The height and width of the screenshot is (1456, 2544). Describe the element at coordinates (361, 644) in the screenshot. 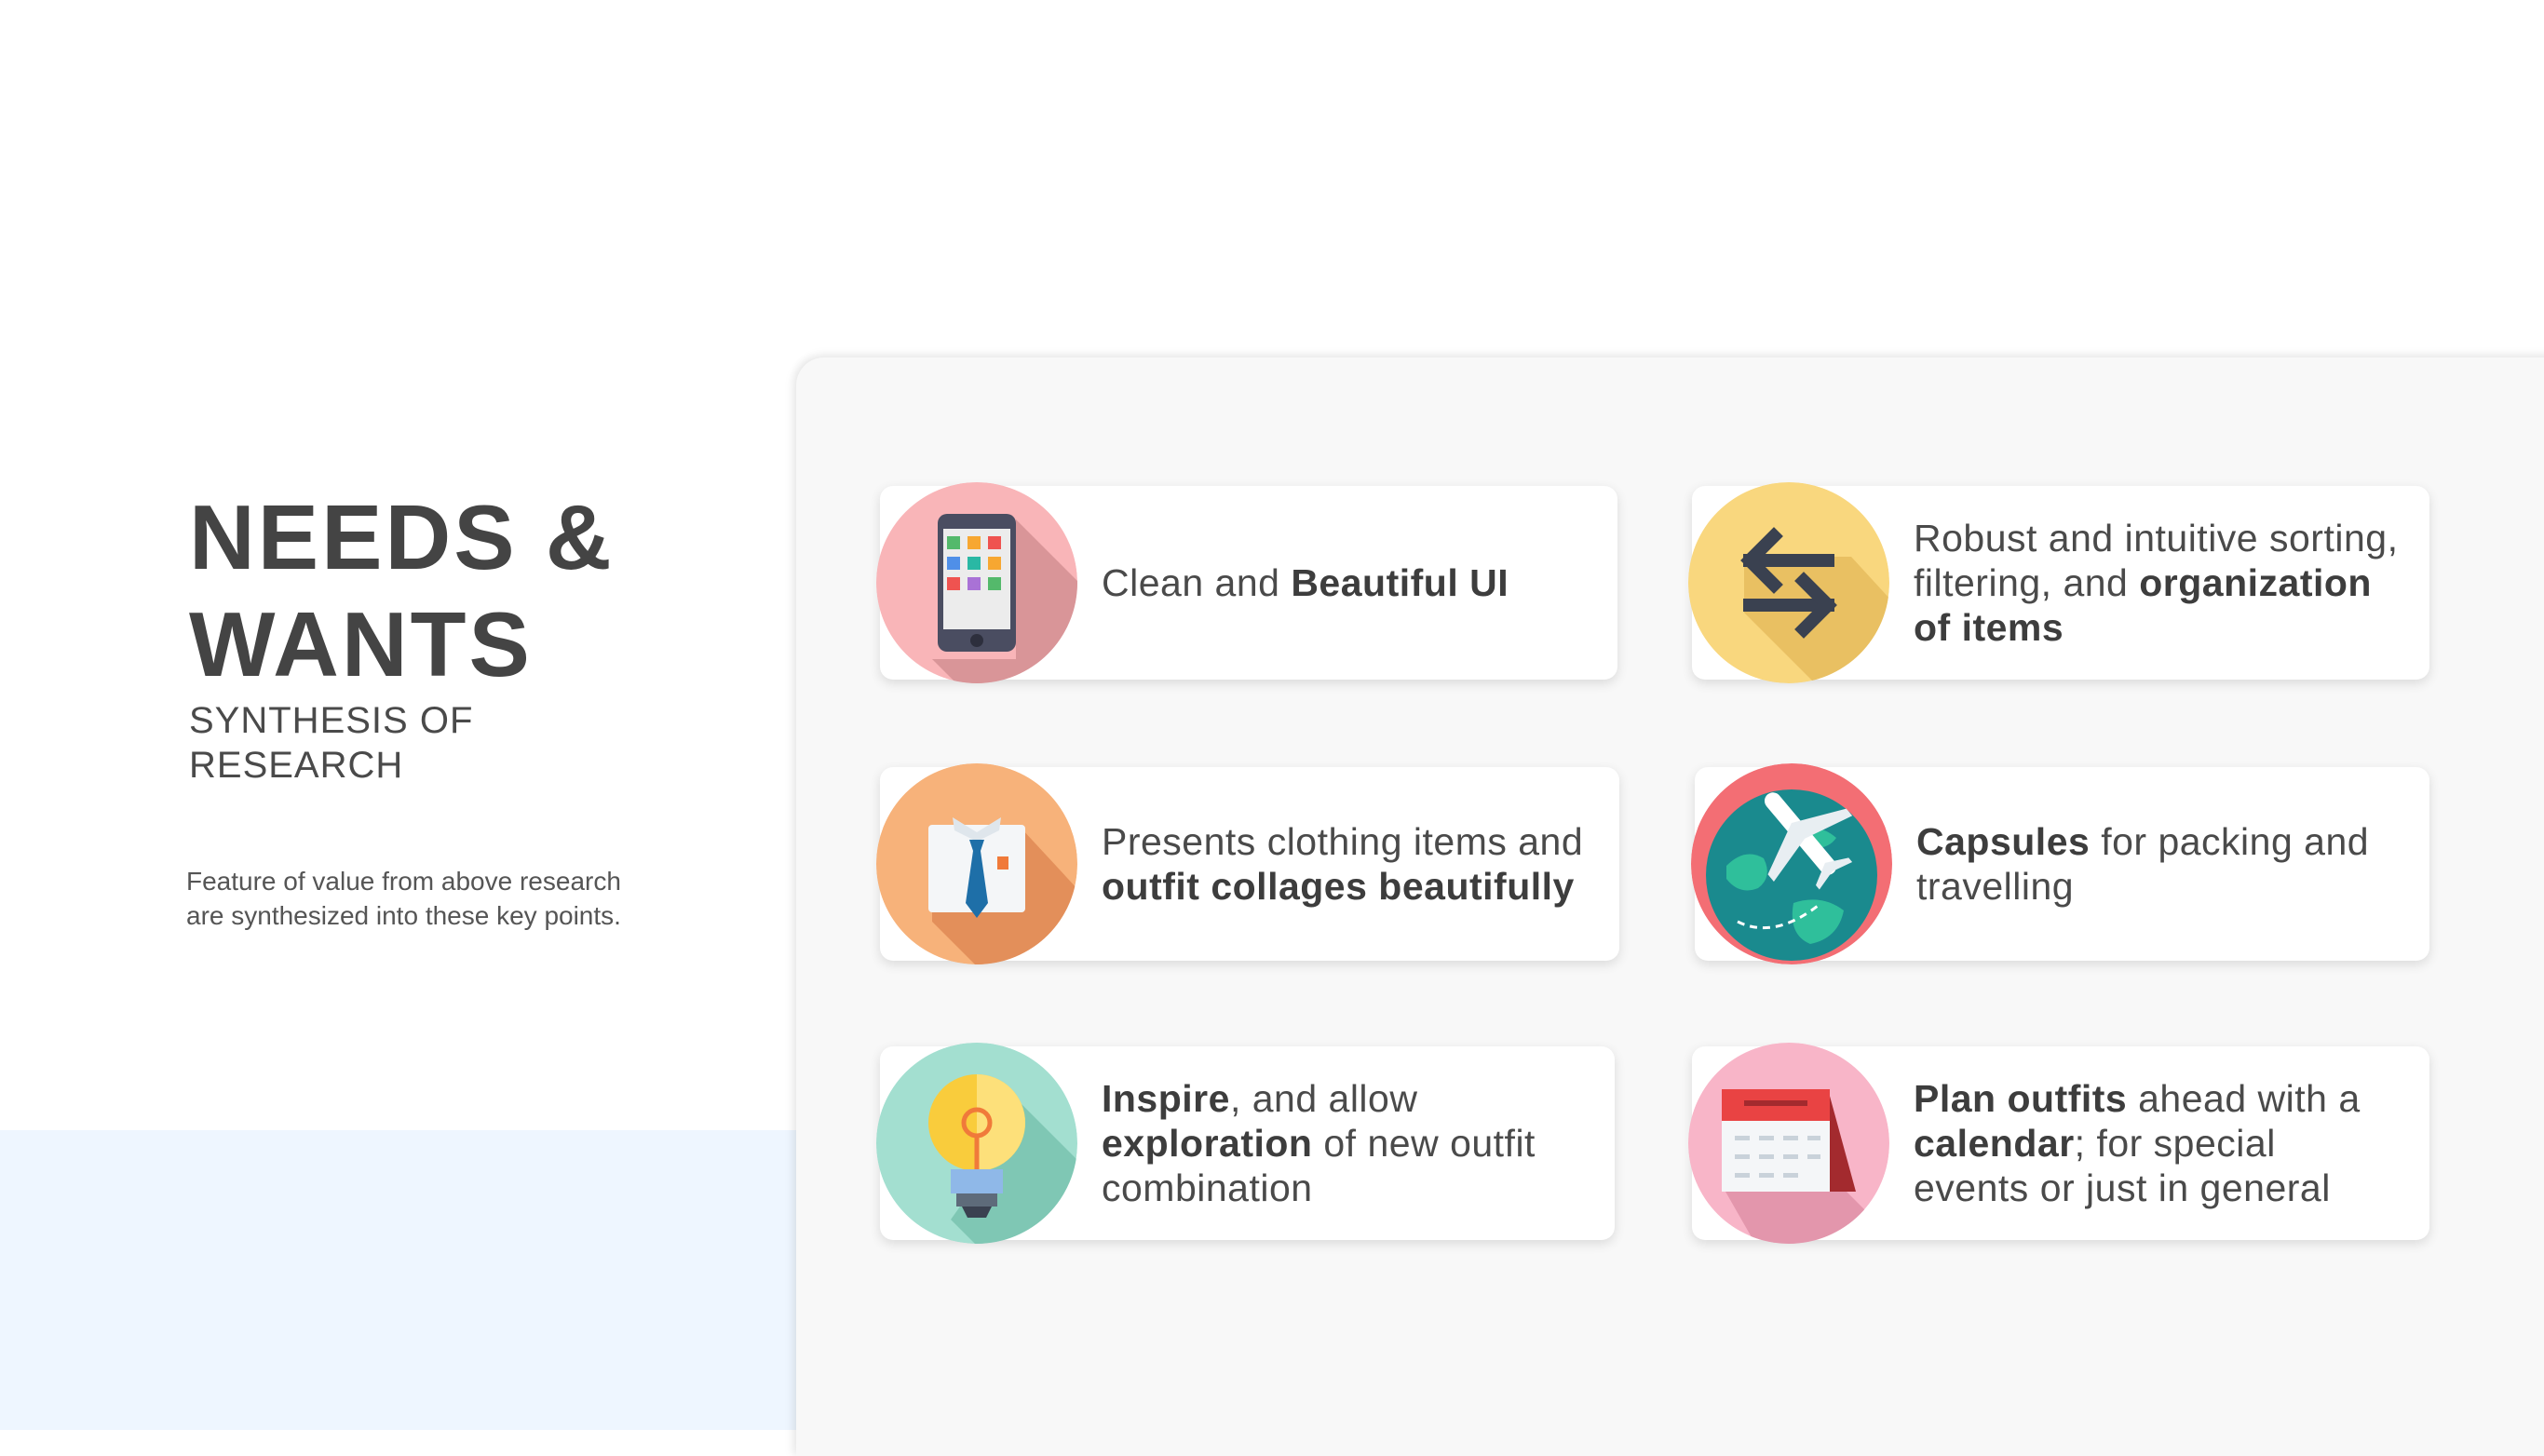

I see `title-line-2: WANTS` at that location.